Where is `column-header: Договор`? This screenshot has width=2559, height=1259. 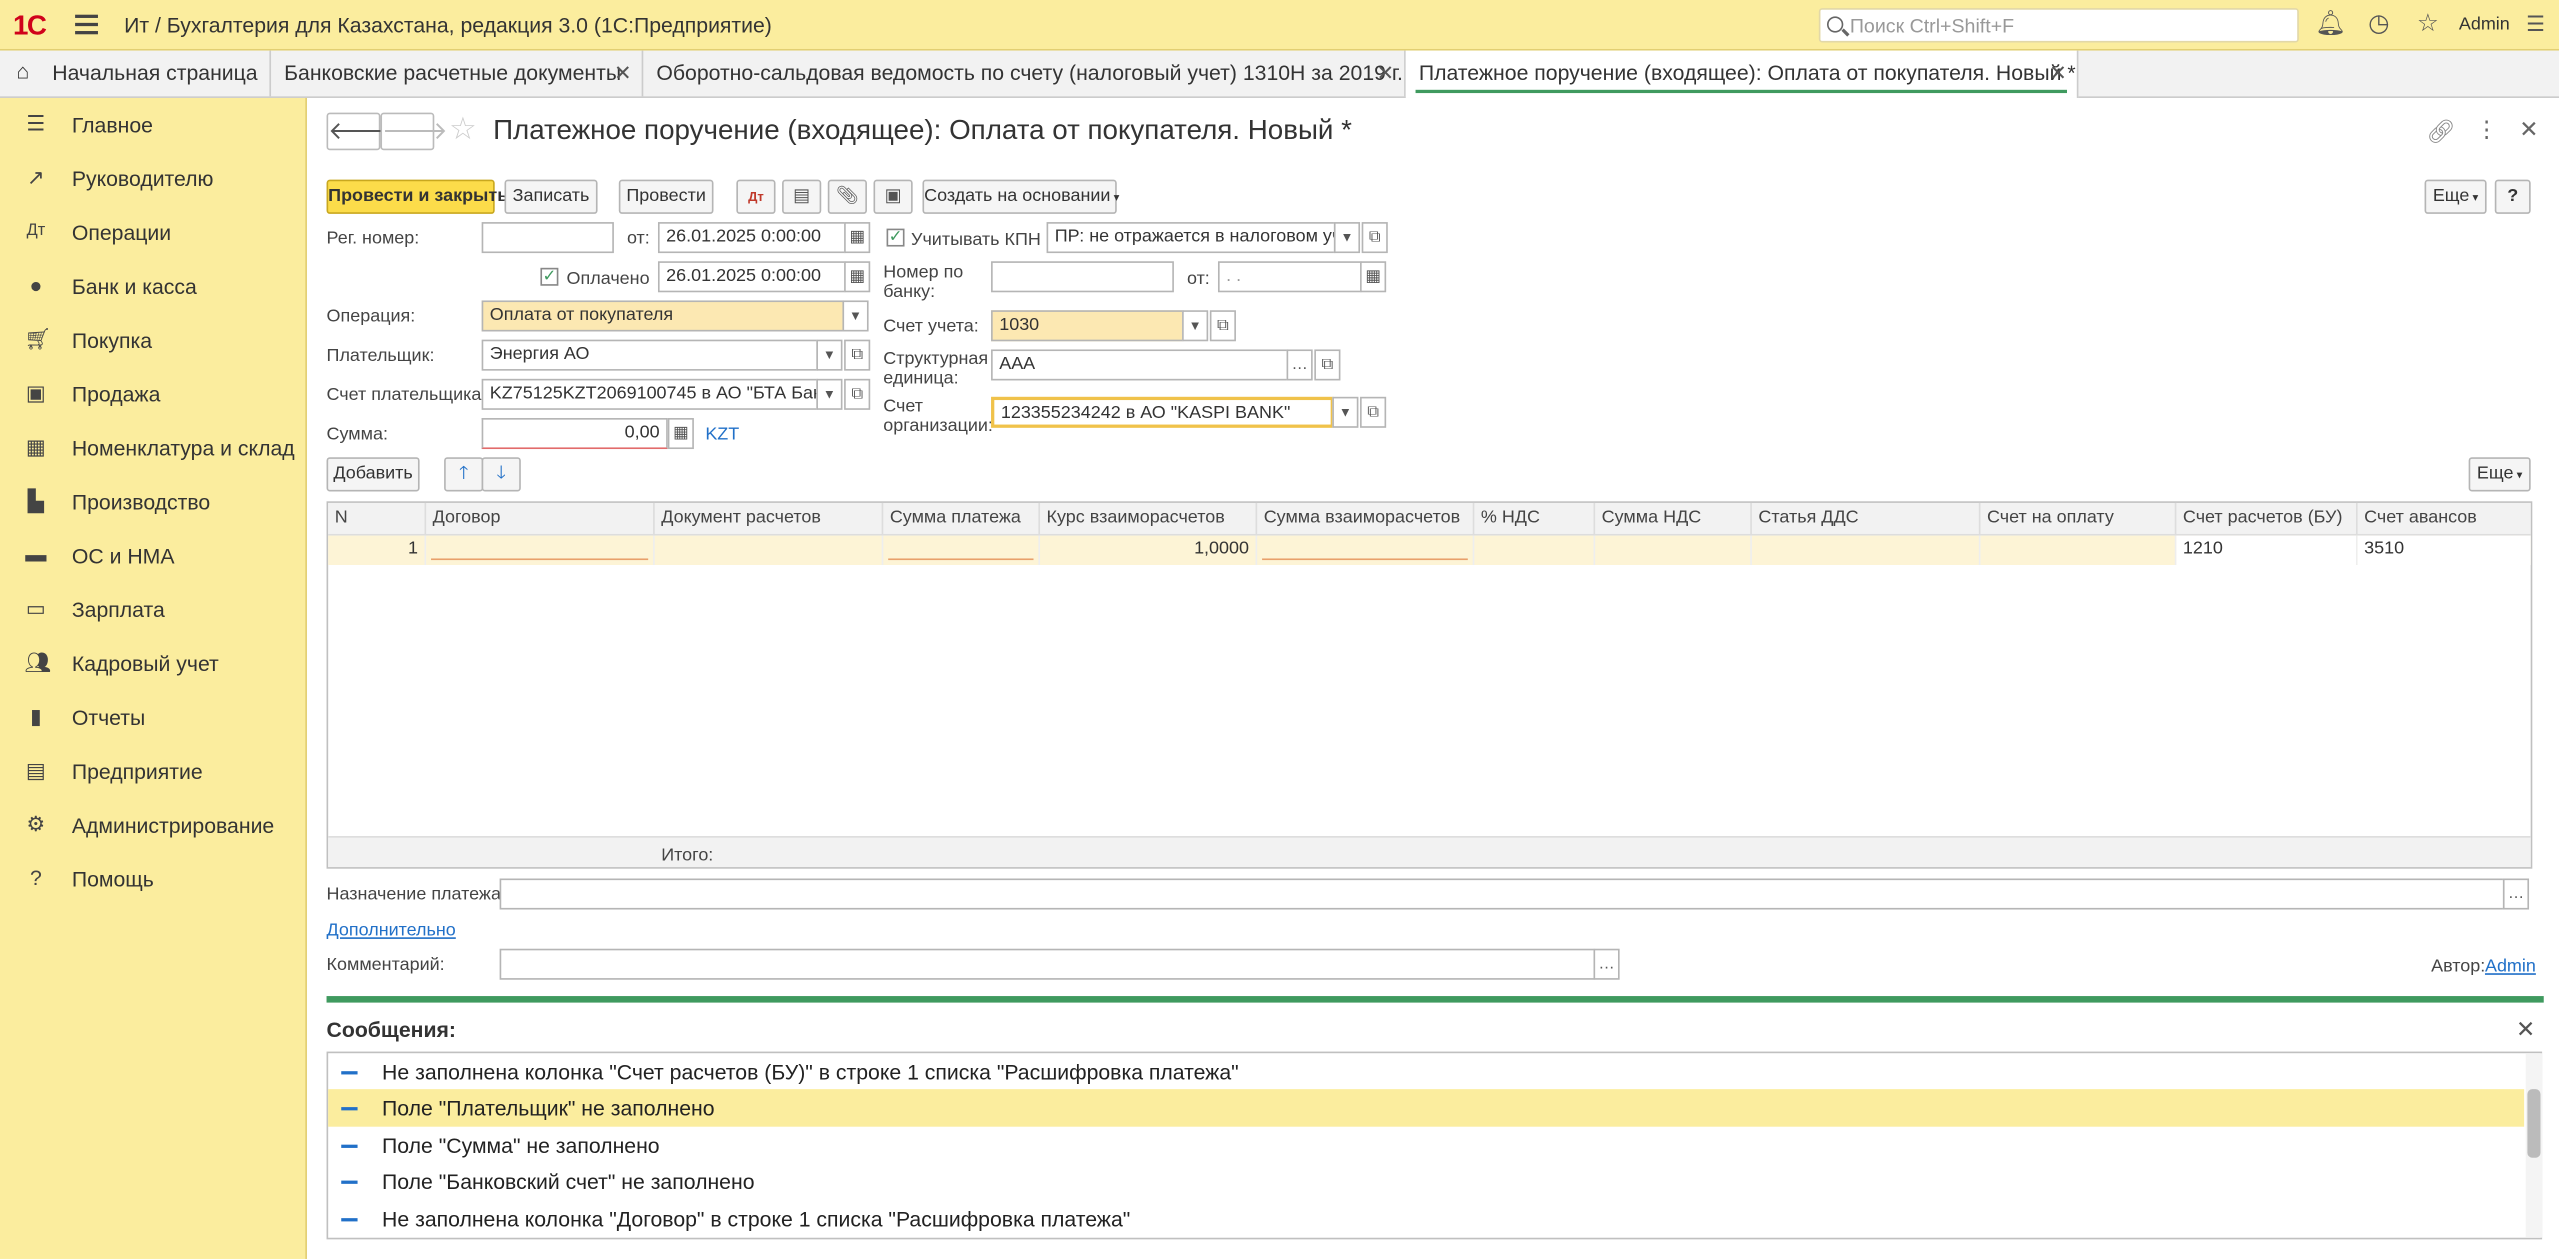
column-header: Договор is located at coordinates (540, 519).